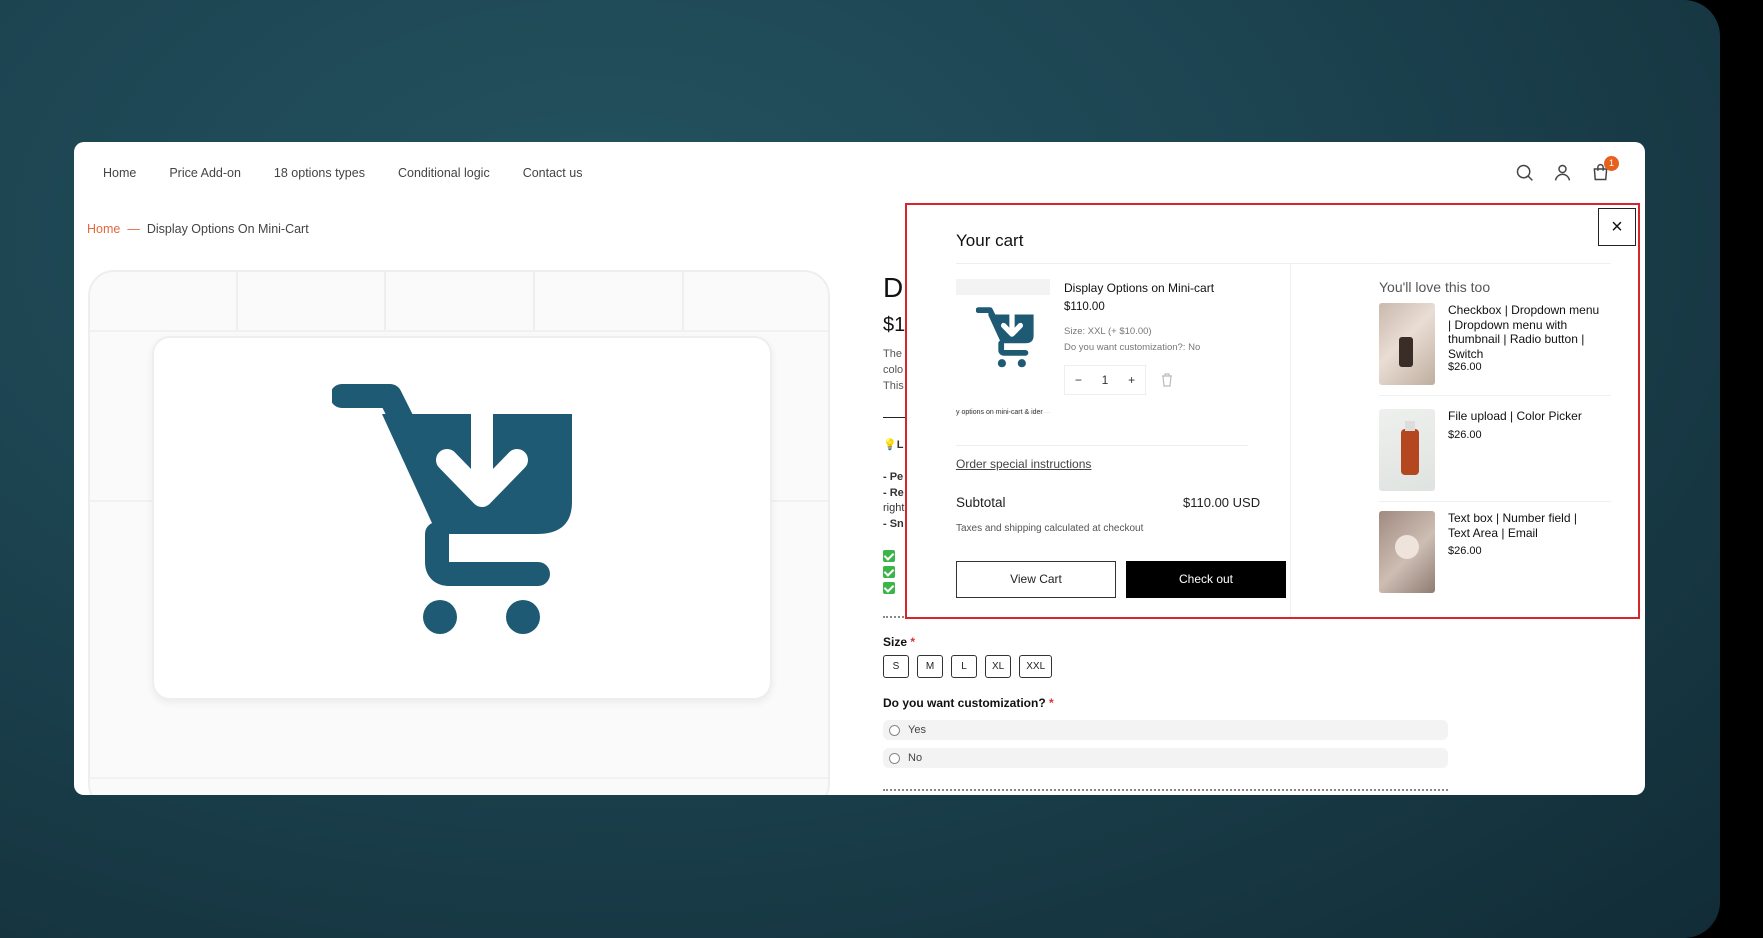 The width and height of the screenshot is (1763, 938). Describe the element at coordinates (1165, 758) in the screenshot. I see `radio-option-no: No` at that location.